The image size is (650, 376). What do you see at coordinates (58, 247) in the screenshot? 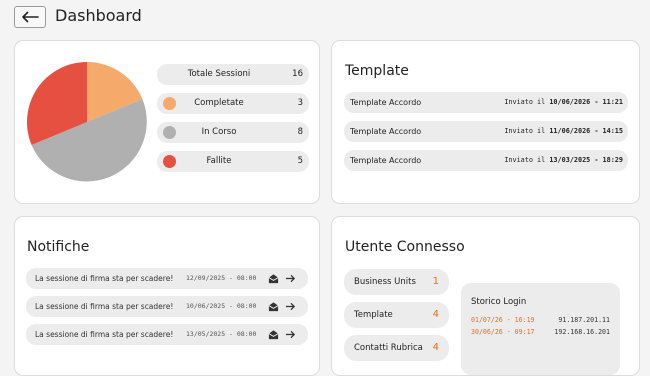
I see `notifications-card-title: Notifiche` at bounding box center [58, 247].